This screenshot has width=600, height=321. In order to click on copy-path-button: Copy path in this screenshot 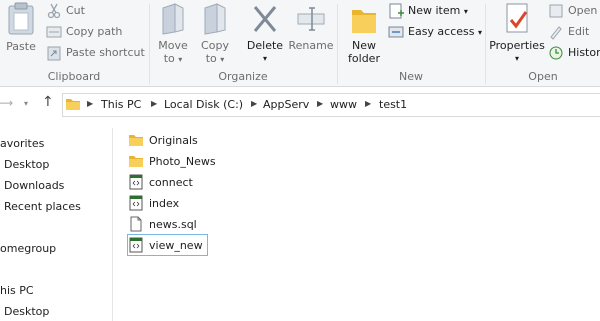, I will do `click(84, 32)`.